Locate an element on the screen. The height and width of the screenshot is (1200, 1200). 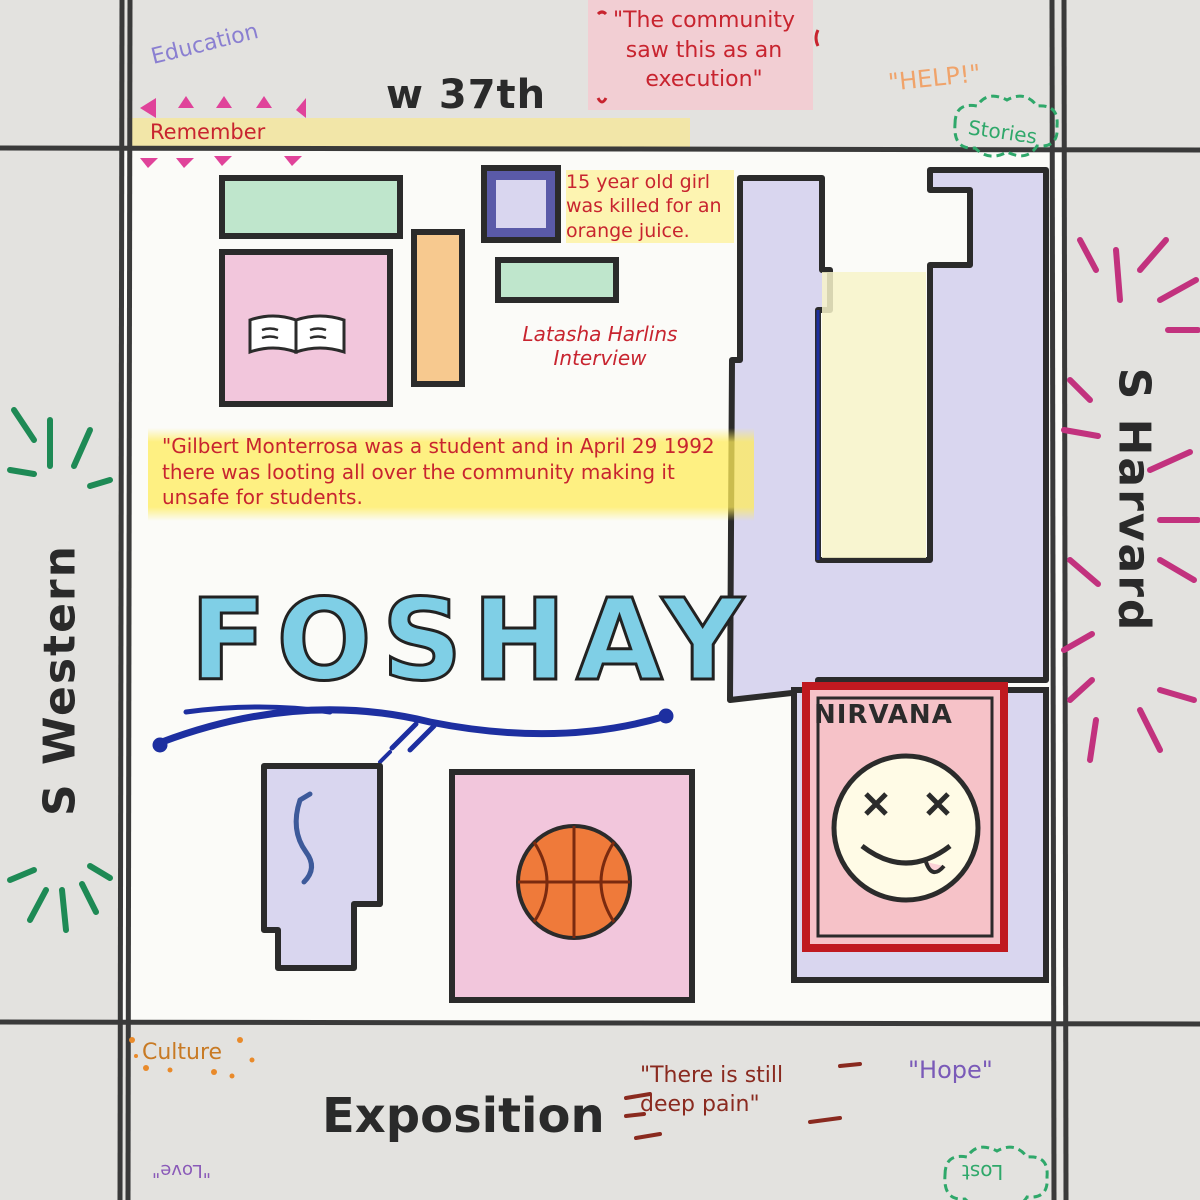
street-label-south: Exposition is located at coordinates (463, 1116).